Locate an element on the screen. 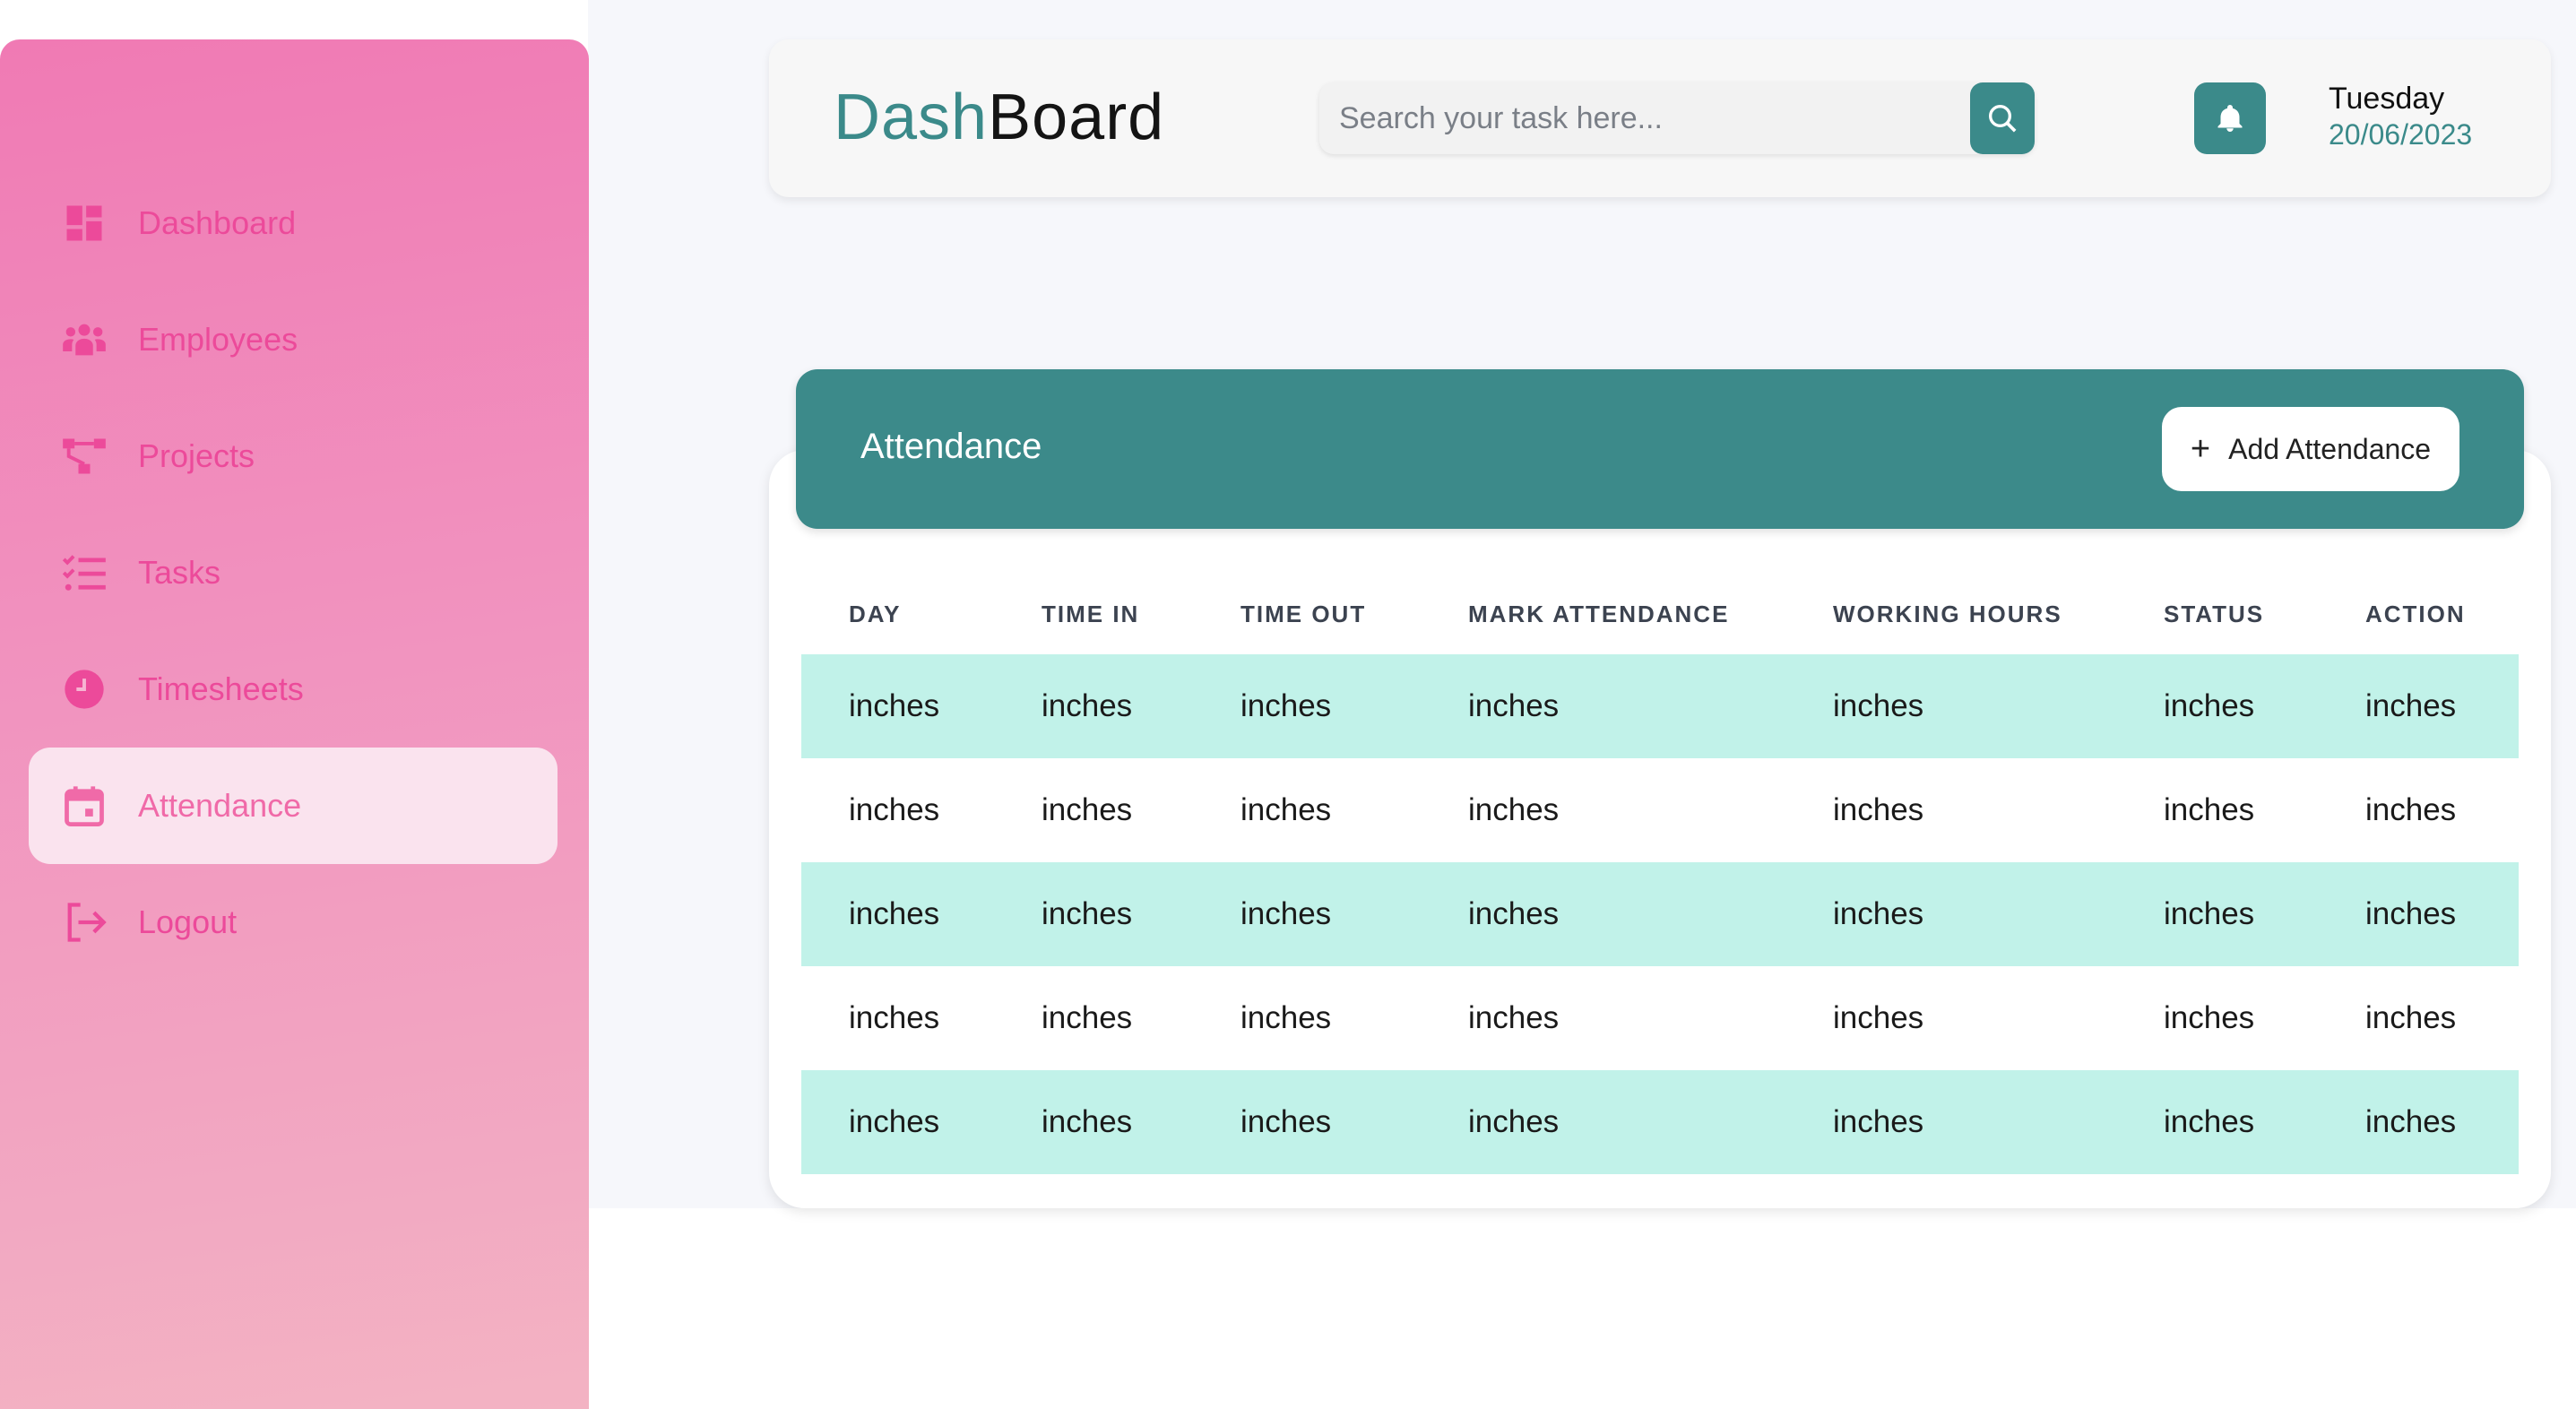 The height and width of the screenshot is (1409, 2576). add-attendance-button: + Add Attendance is located at coordinates (2310, 449).